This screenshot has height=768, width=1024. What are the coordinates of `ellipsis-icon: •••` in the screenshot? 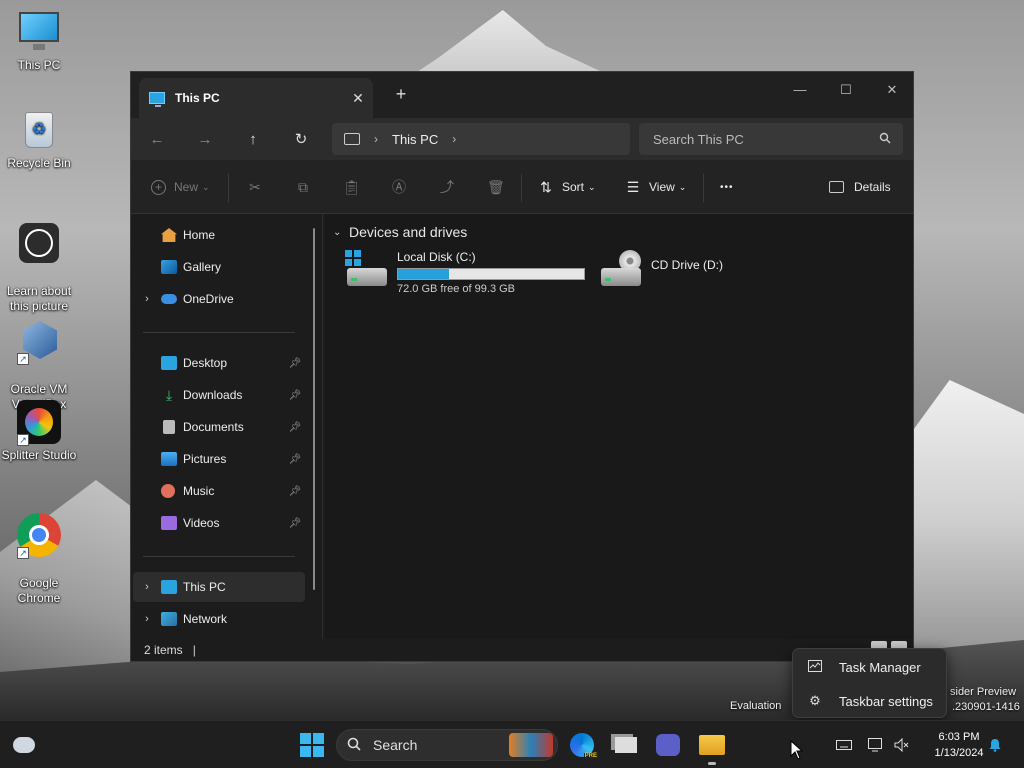 It's located at (727, 187).